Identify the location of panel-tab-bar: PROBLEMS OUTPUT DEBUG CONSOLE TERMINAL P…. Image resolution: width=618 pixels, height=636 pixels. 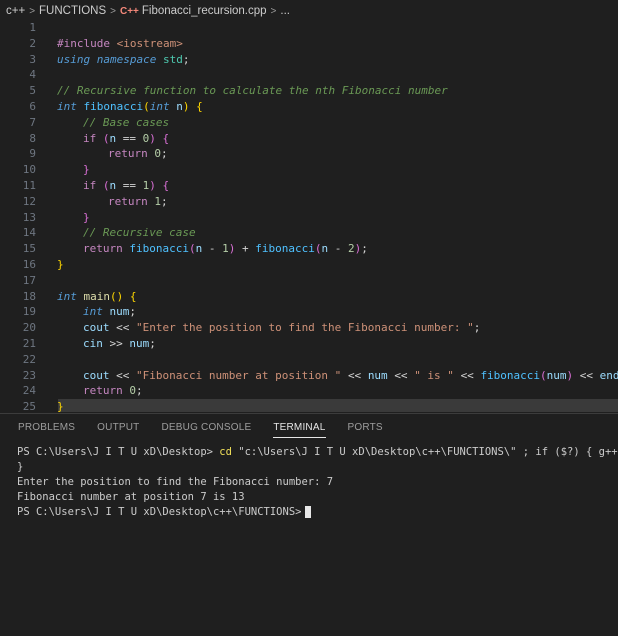
(309, 428).